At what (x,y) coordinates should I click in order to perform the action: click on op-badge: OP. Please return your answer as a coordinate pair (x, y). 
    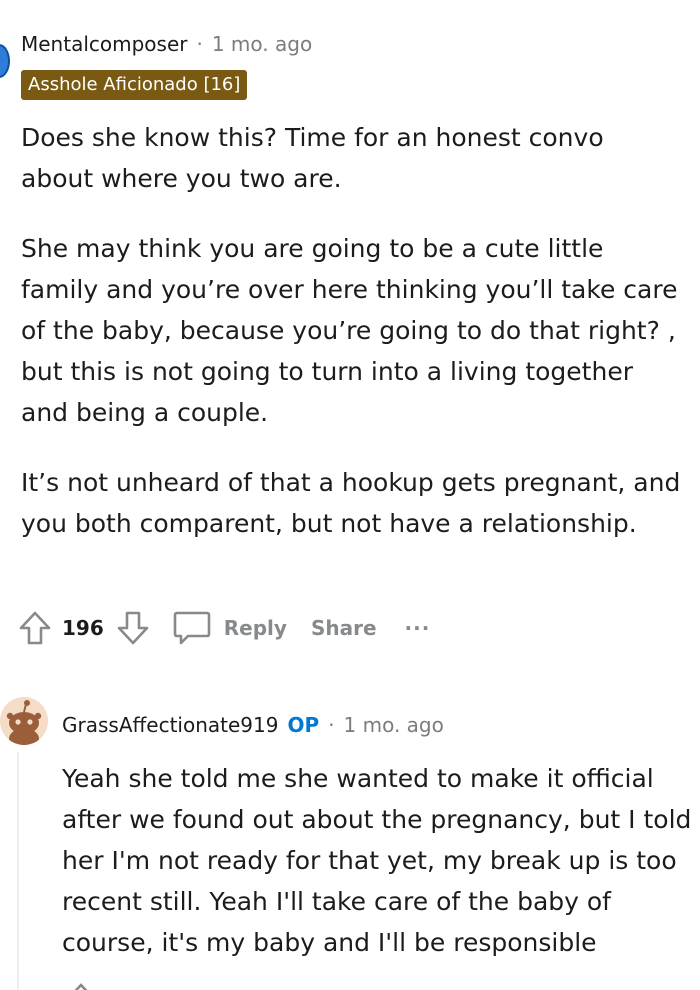
    Looking at the image, I should click on (303, 725).